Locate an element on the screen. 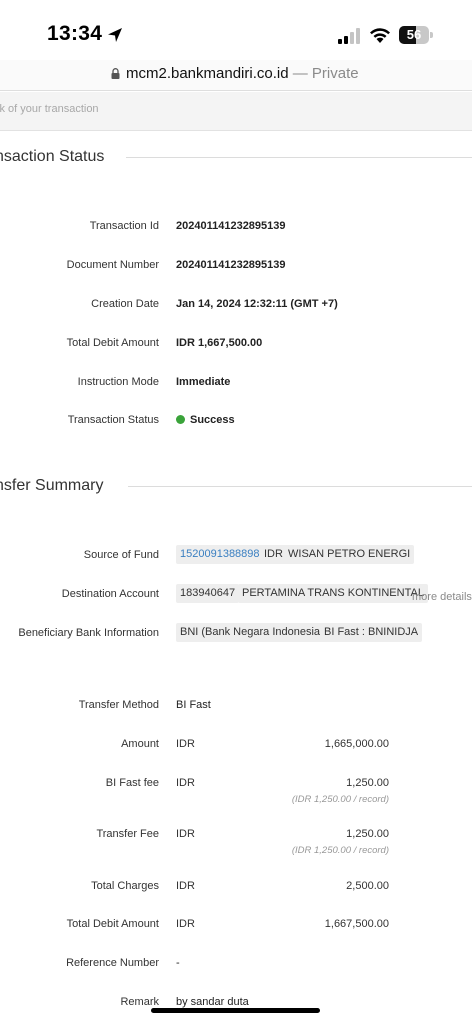  status-bar: 13:34 56 is located at coordinates (236, 30).